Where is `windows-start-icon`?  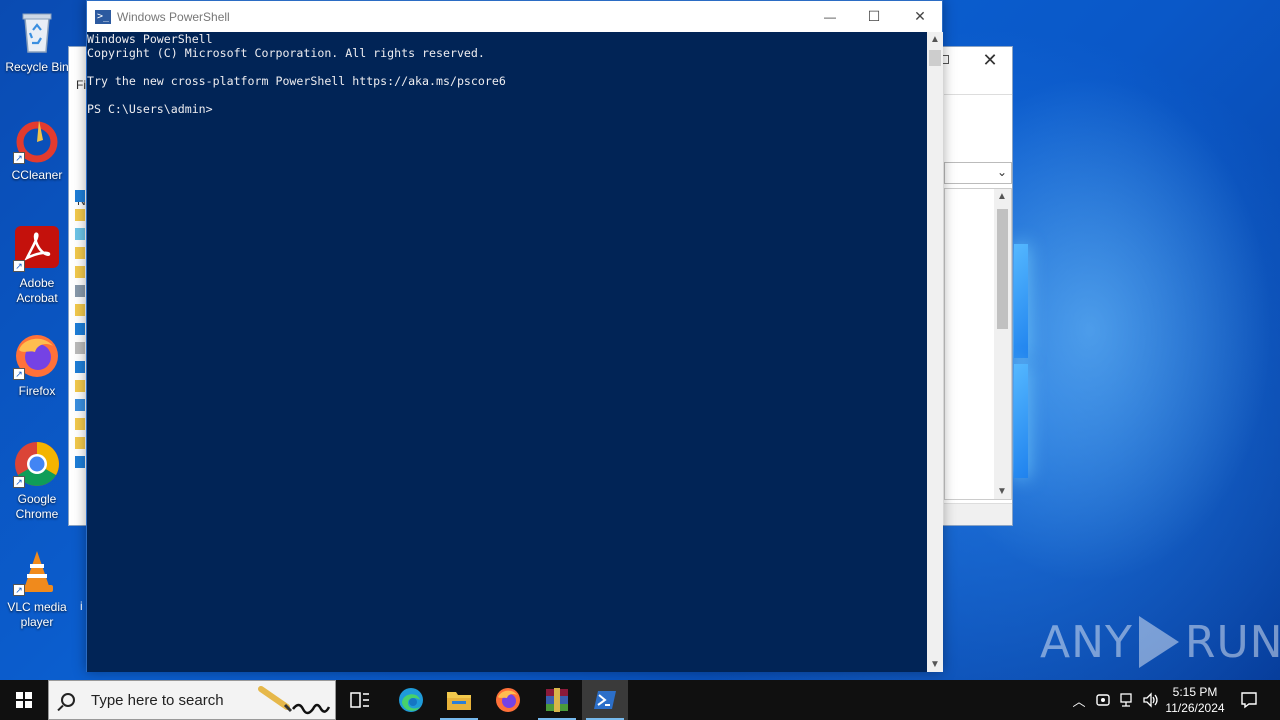 windows-start-icon is located at coordinates (24, 700).